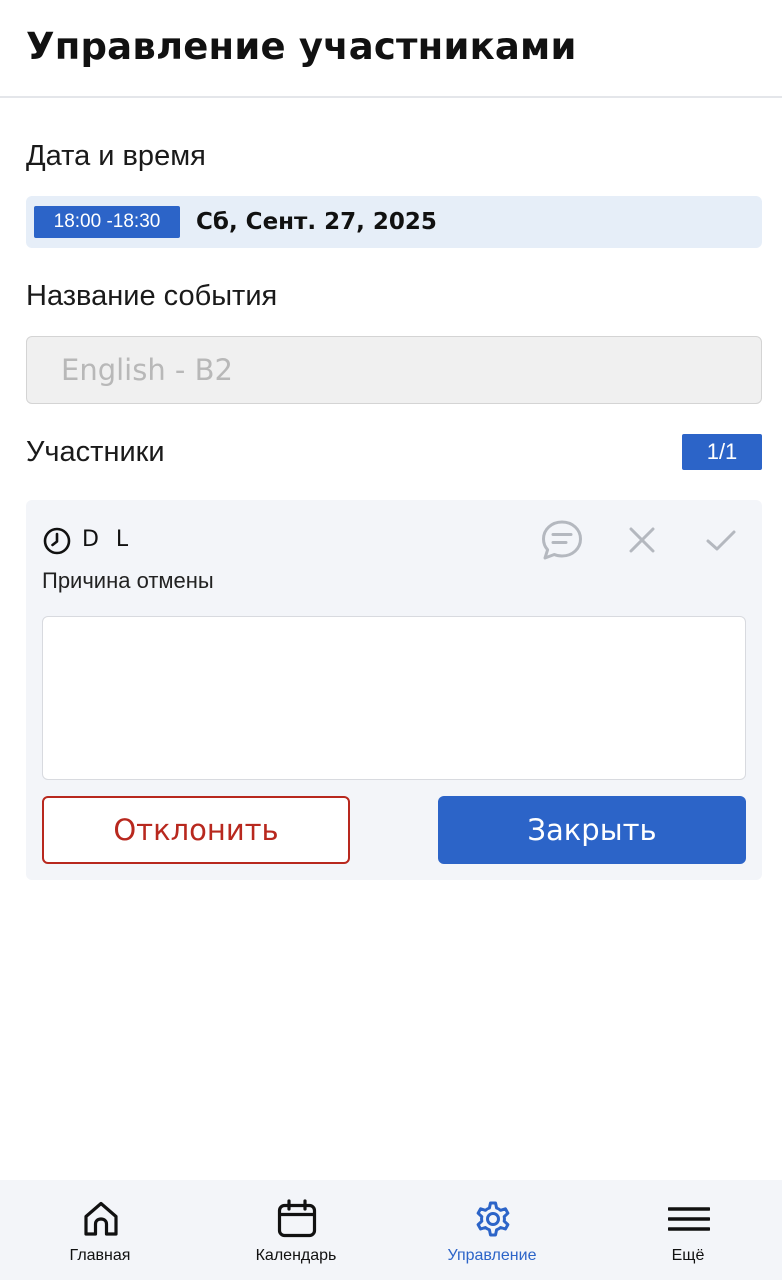 This screenshot has width=782, height=1280. I want to click on nav-label-more: Ещё, so click(688, 1255).